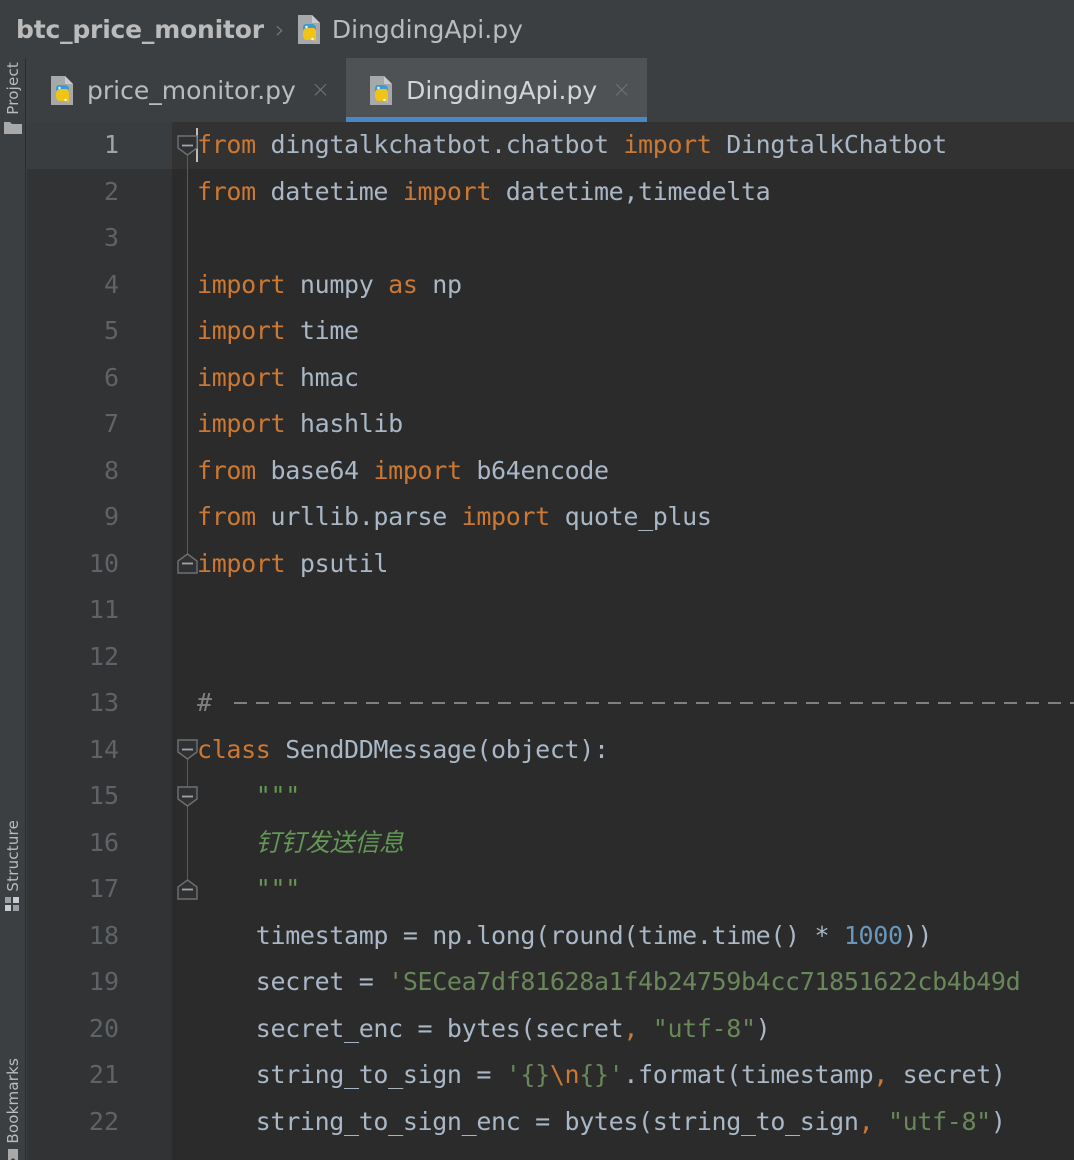  I want to click on structure-icon, so click(13, 905).